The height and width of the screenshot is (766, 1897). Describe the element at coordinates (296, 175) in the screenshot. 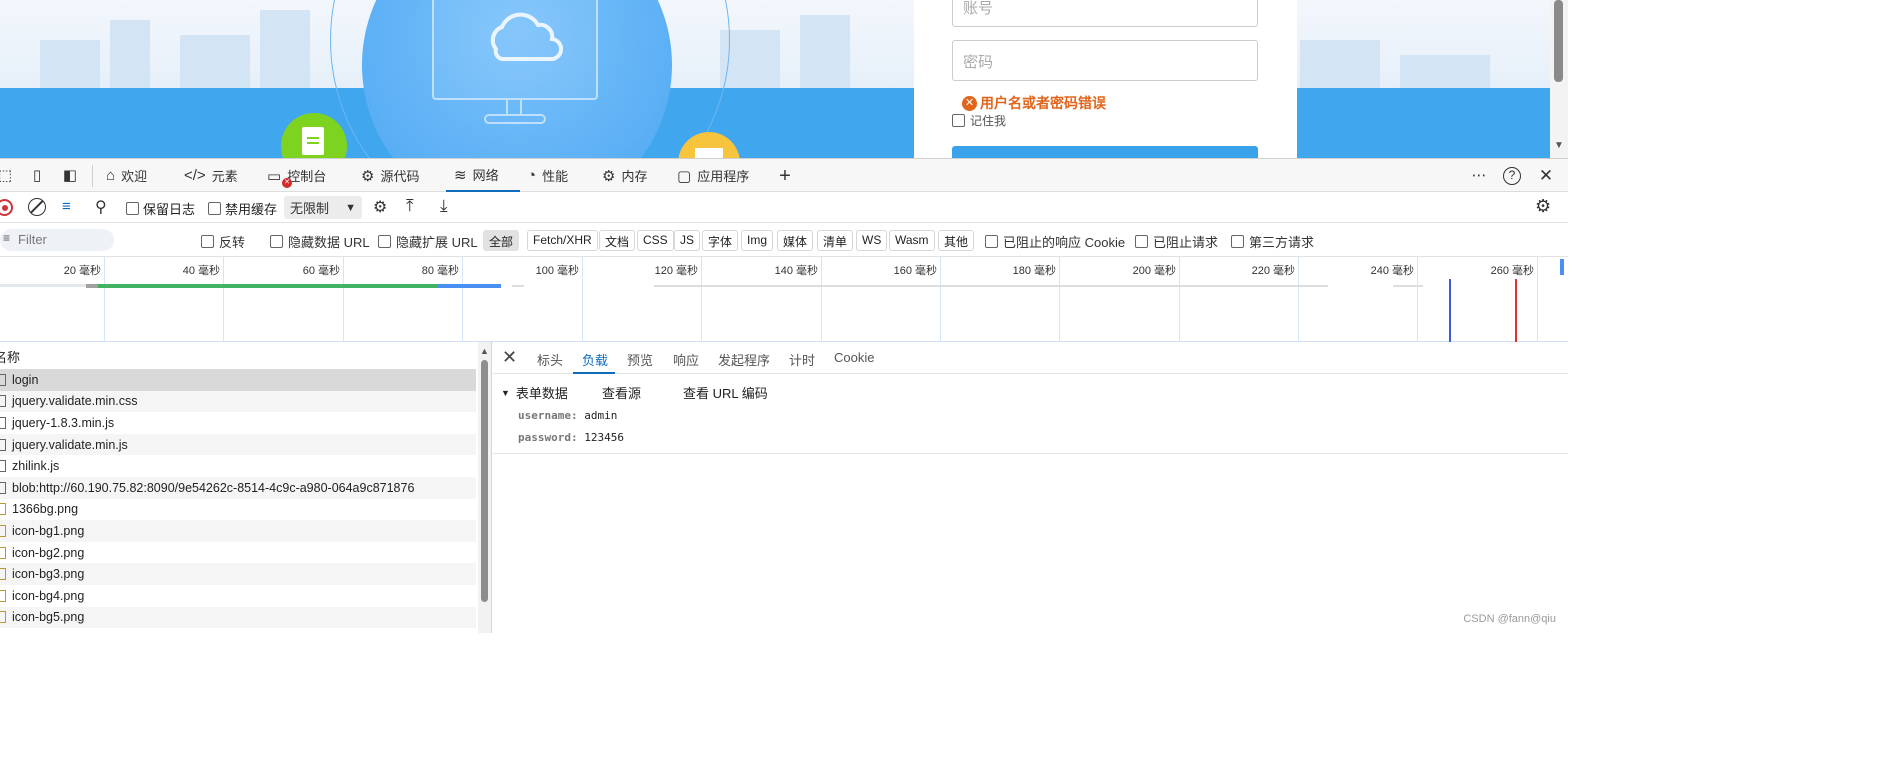

I see `tab-console: ▭ 控制台` at that location.